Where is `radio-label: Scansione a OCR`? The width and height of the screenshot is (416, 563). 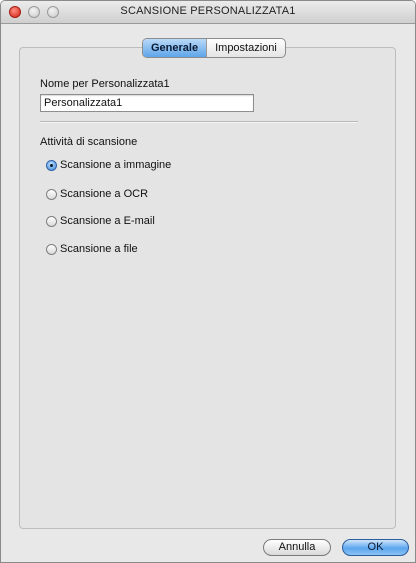
radio-label: Scansione a OCR is located at coordinates (104, 194).